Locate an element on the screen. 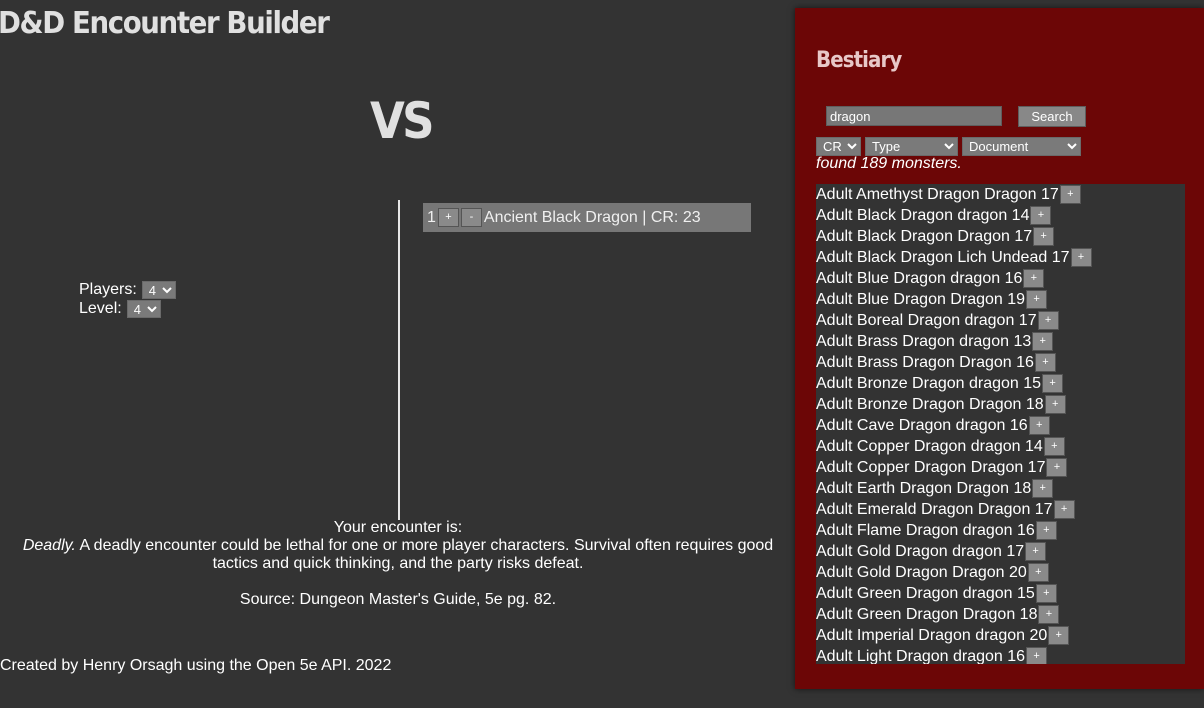 This screenshot has width=1204, height=708. monster-name: Adult Black Dragon Lich Undead 17 is located at coordinates (943, 257).